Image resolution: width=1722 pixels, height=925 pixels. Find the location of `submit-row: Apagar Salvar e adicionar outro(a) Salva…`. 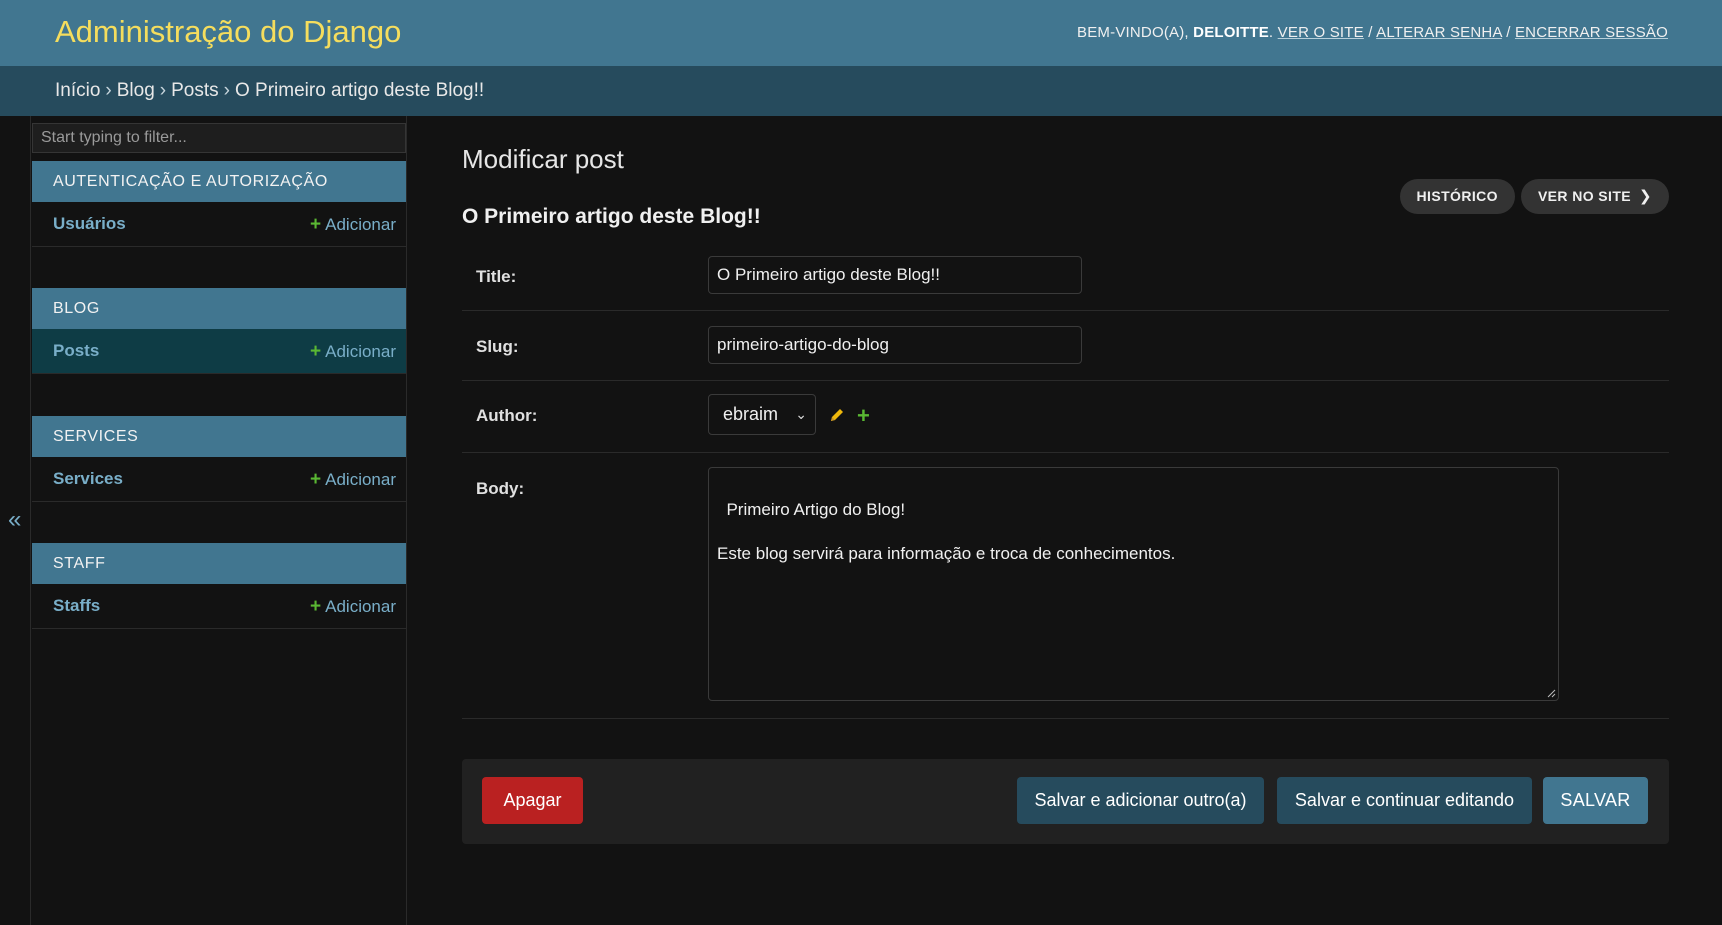

submit-row: Apagar Salvar e adicionar outro(a) Salva… is located at coordinates (1065, 801).